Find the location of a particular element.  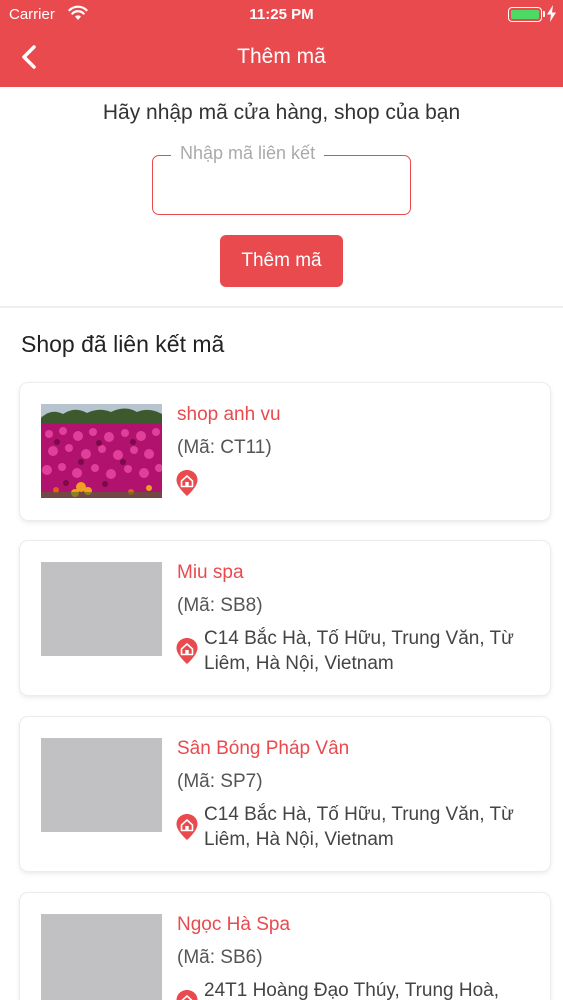

status-bar: Carrier 11:25 PM is located at coordinates (281, 15).